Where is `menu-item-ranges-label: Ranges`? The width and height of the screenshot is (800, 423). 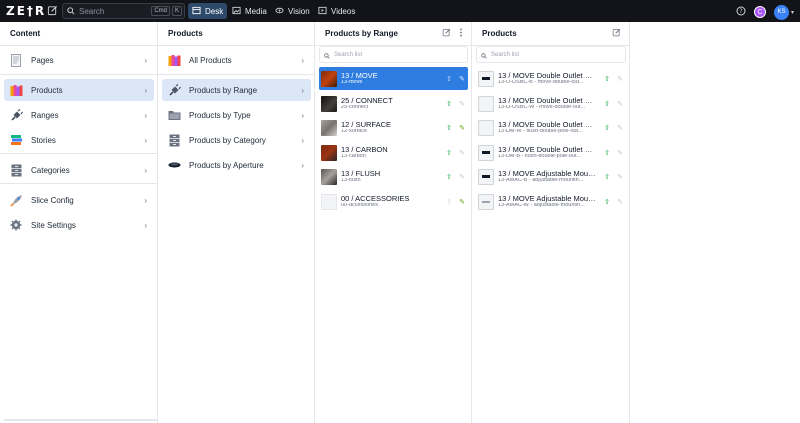 menu-item-ranges-label: Ranges is located at coordinates (45, 115).